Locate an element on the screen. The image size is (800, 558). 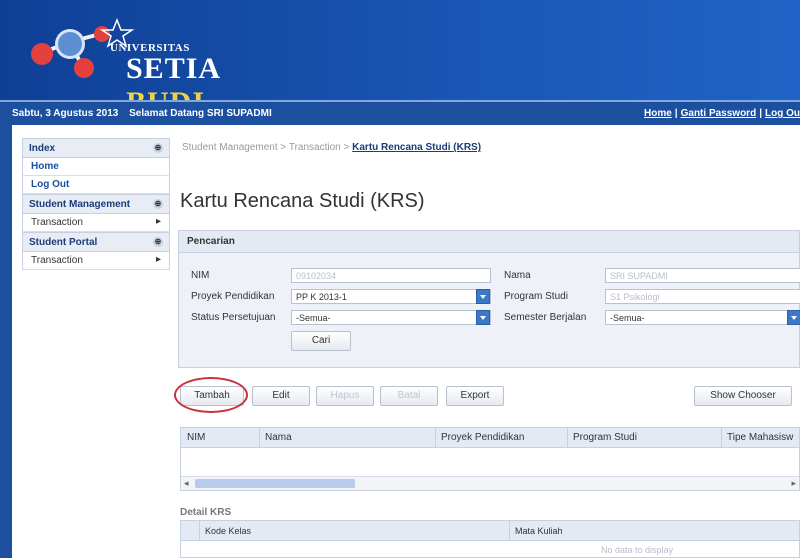
change-password-link: Ganti Password is located at coordinates (719, 113).